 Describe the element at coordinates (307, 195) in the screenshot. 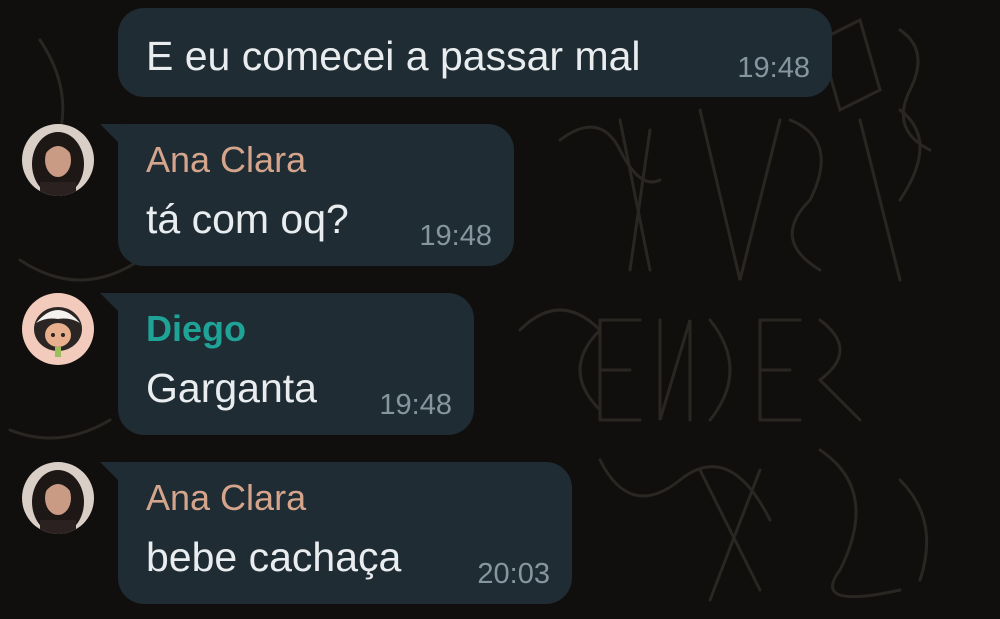

I see `message-bubble: Ana Clara tá com oq? 19:48` at that location.